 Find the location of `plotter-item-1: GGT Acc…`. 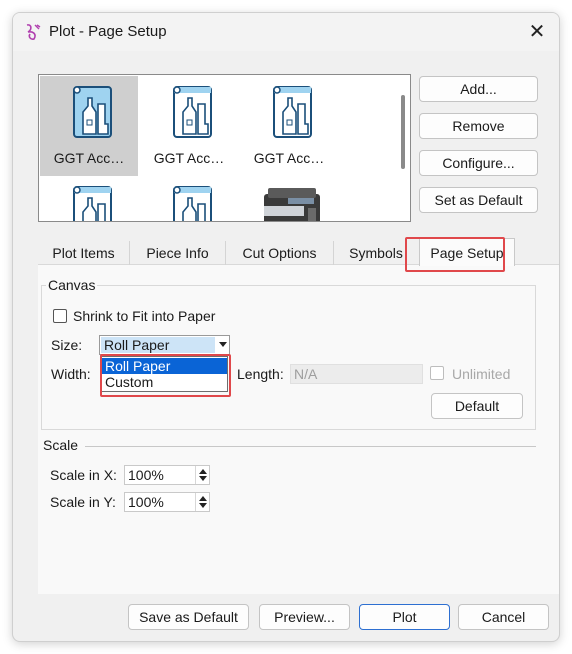

plotter-item-1: GGT Acc… is located at coordinates (89, 126).